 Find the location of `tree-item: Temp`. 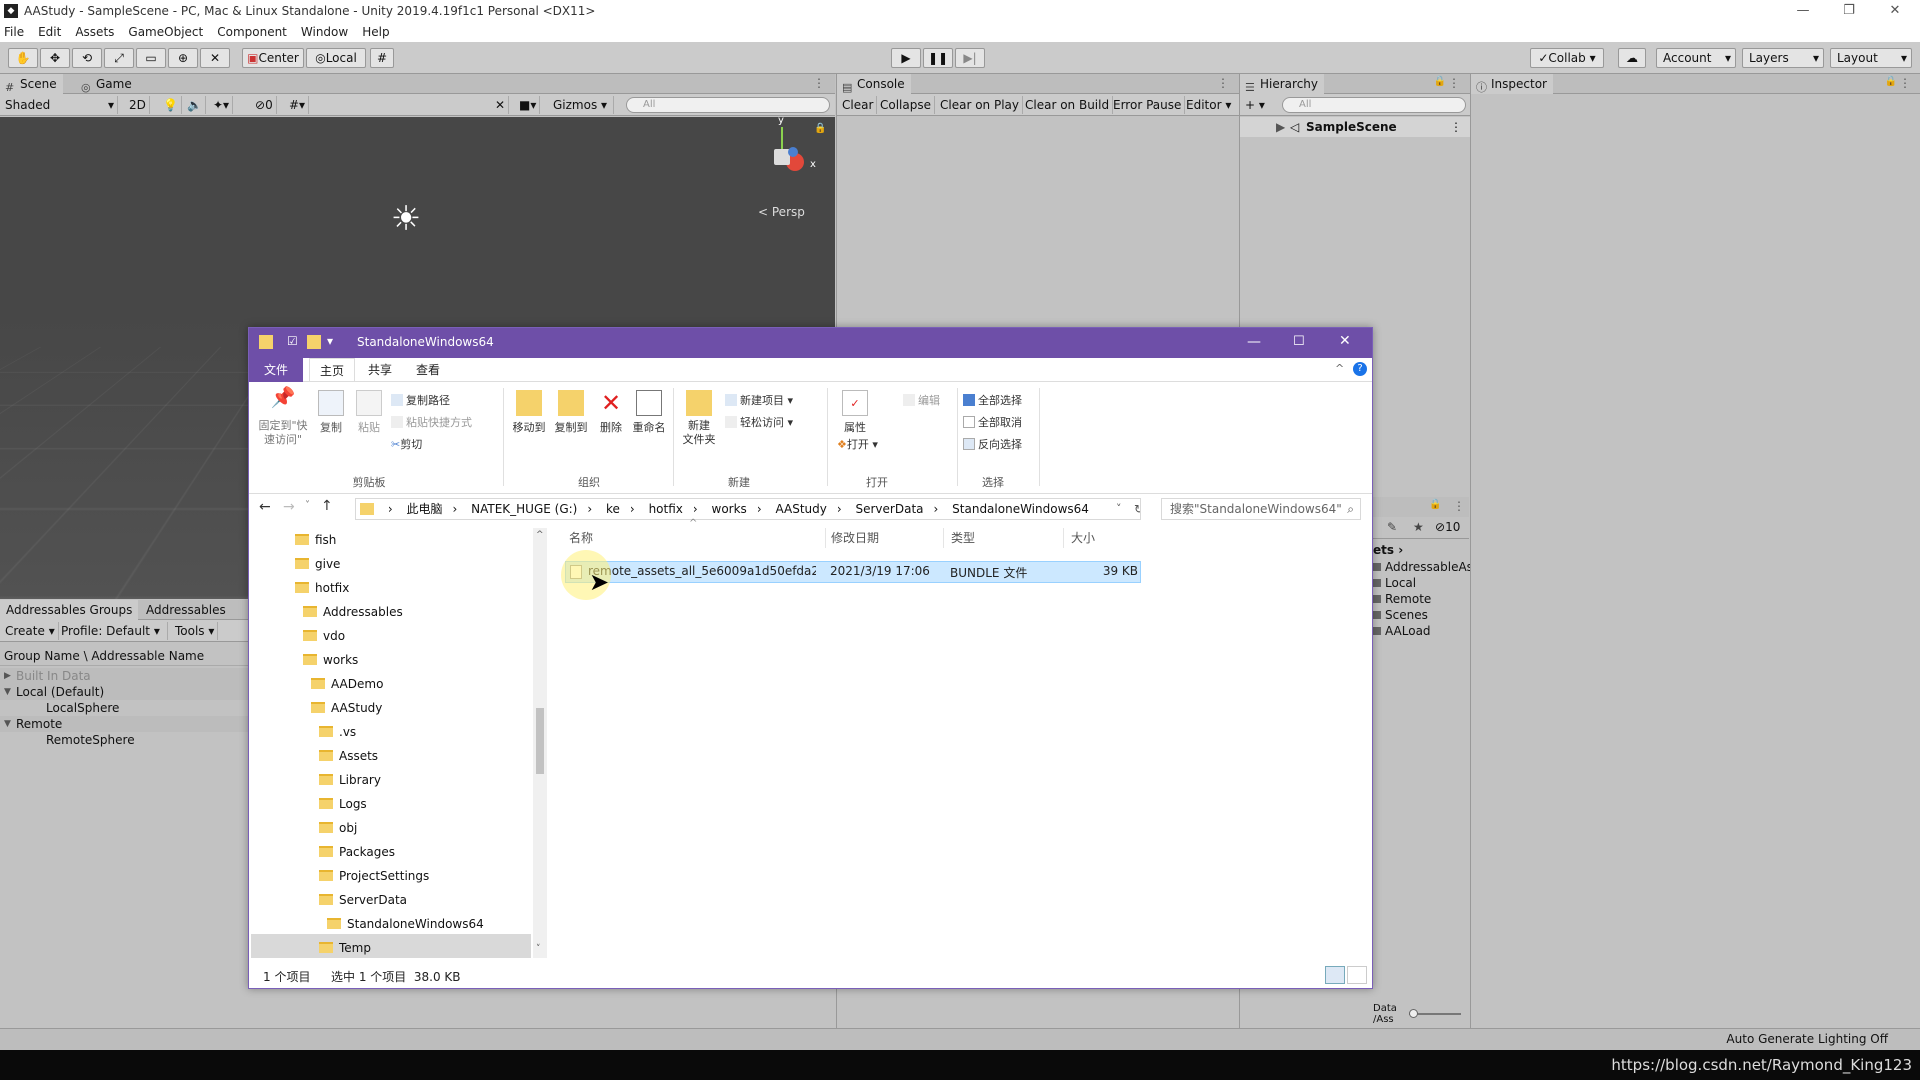

tree-item: Temp is located at coordinates (345, 947).